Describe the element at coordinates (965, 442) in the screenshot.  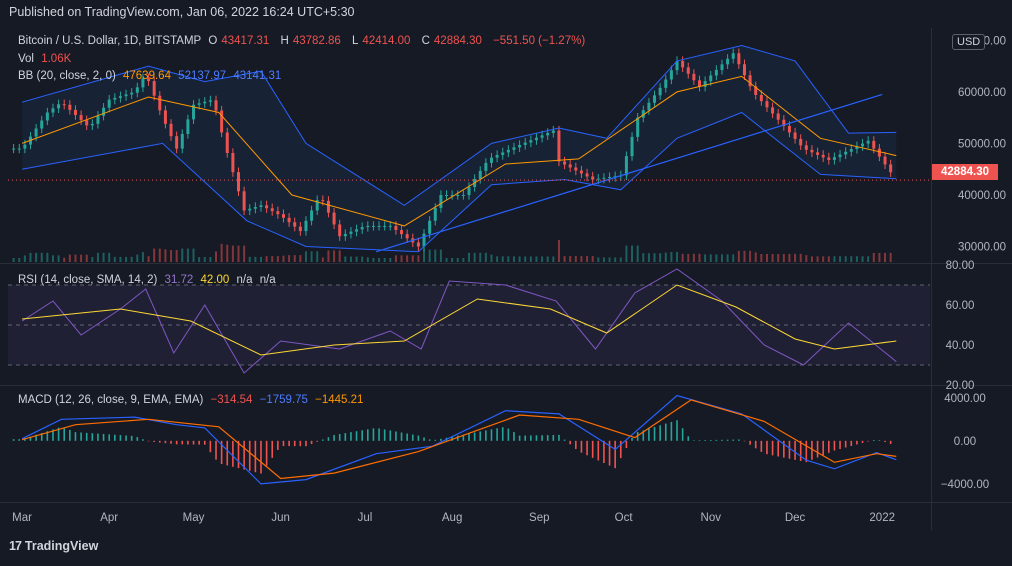
I see `macd-tick-label: 0.00` at that location.